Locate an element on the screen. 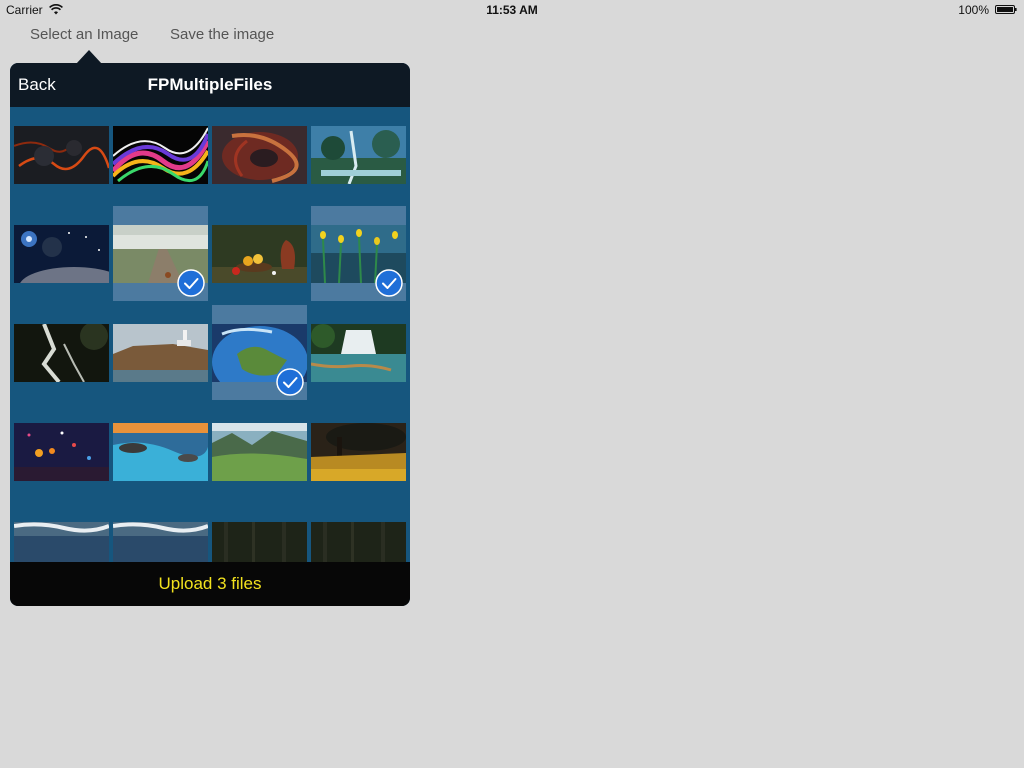 The image size is (1024, 768). grid-item-lava-rock is located at coordinates (61, 154).